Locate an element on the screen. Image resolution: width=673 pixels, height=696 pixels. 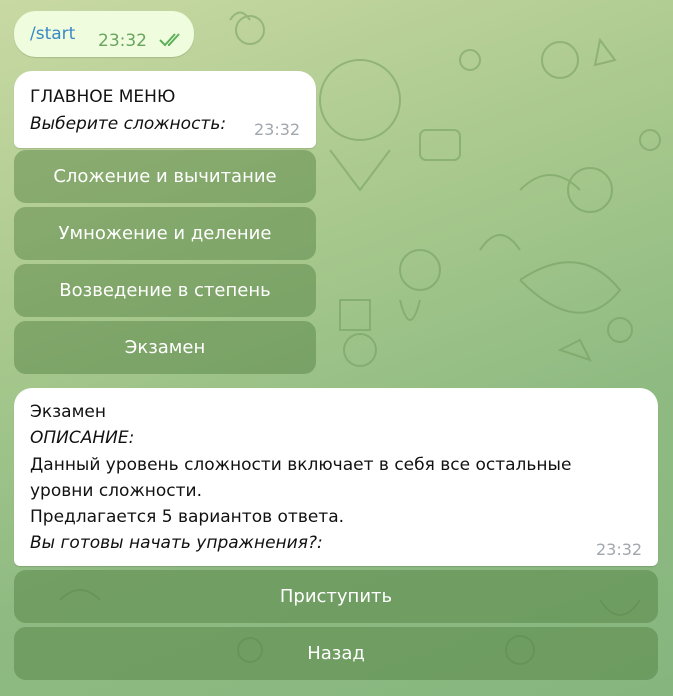
exam-question: Вы готовы начать упражнения?: is located at coordinates (176, 543).